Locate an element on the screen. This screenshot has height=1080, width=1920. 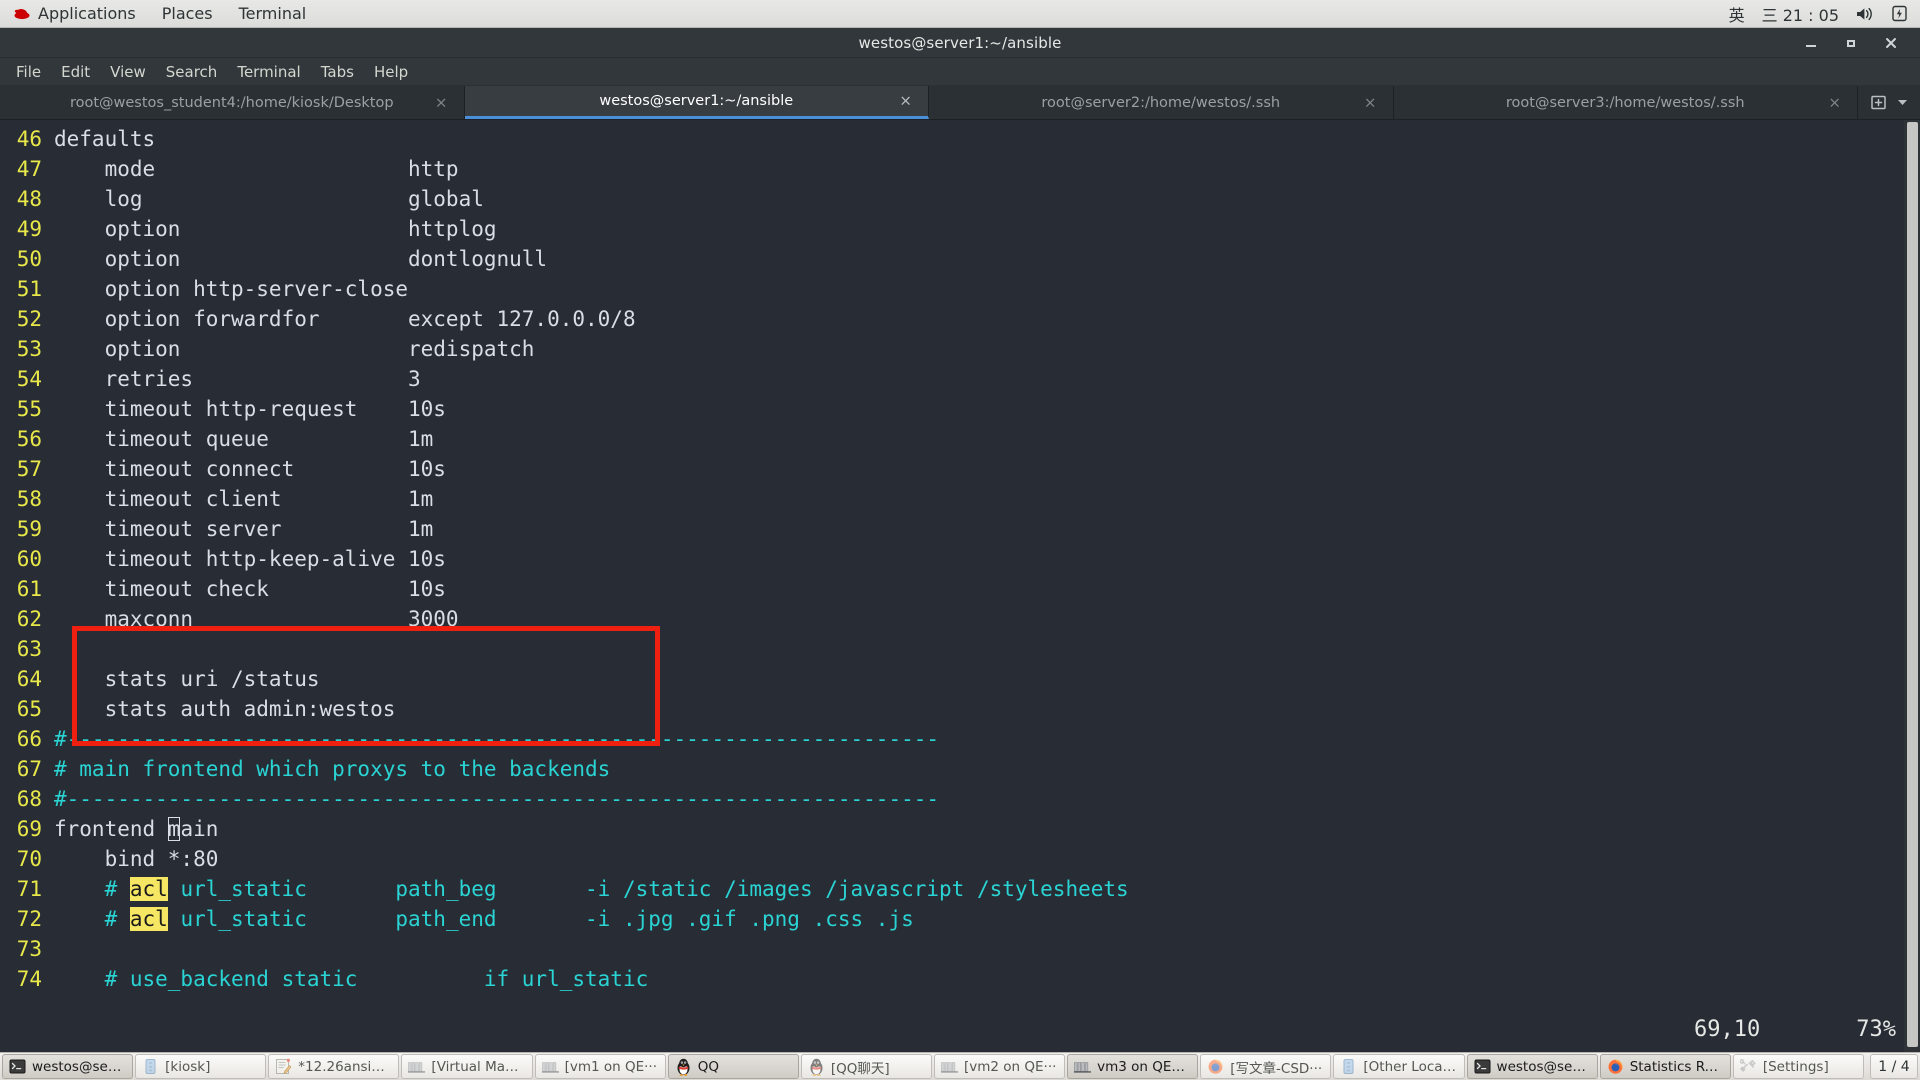
taskbar-item: [vm2 on QE··· is located at coordinates (999, 1066).